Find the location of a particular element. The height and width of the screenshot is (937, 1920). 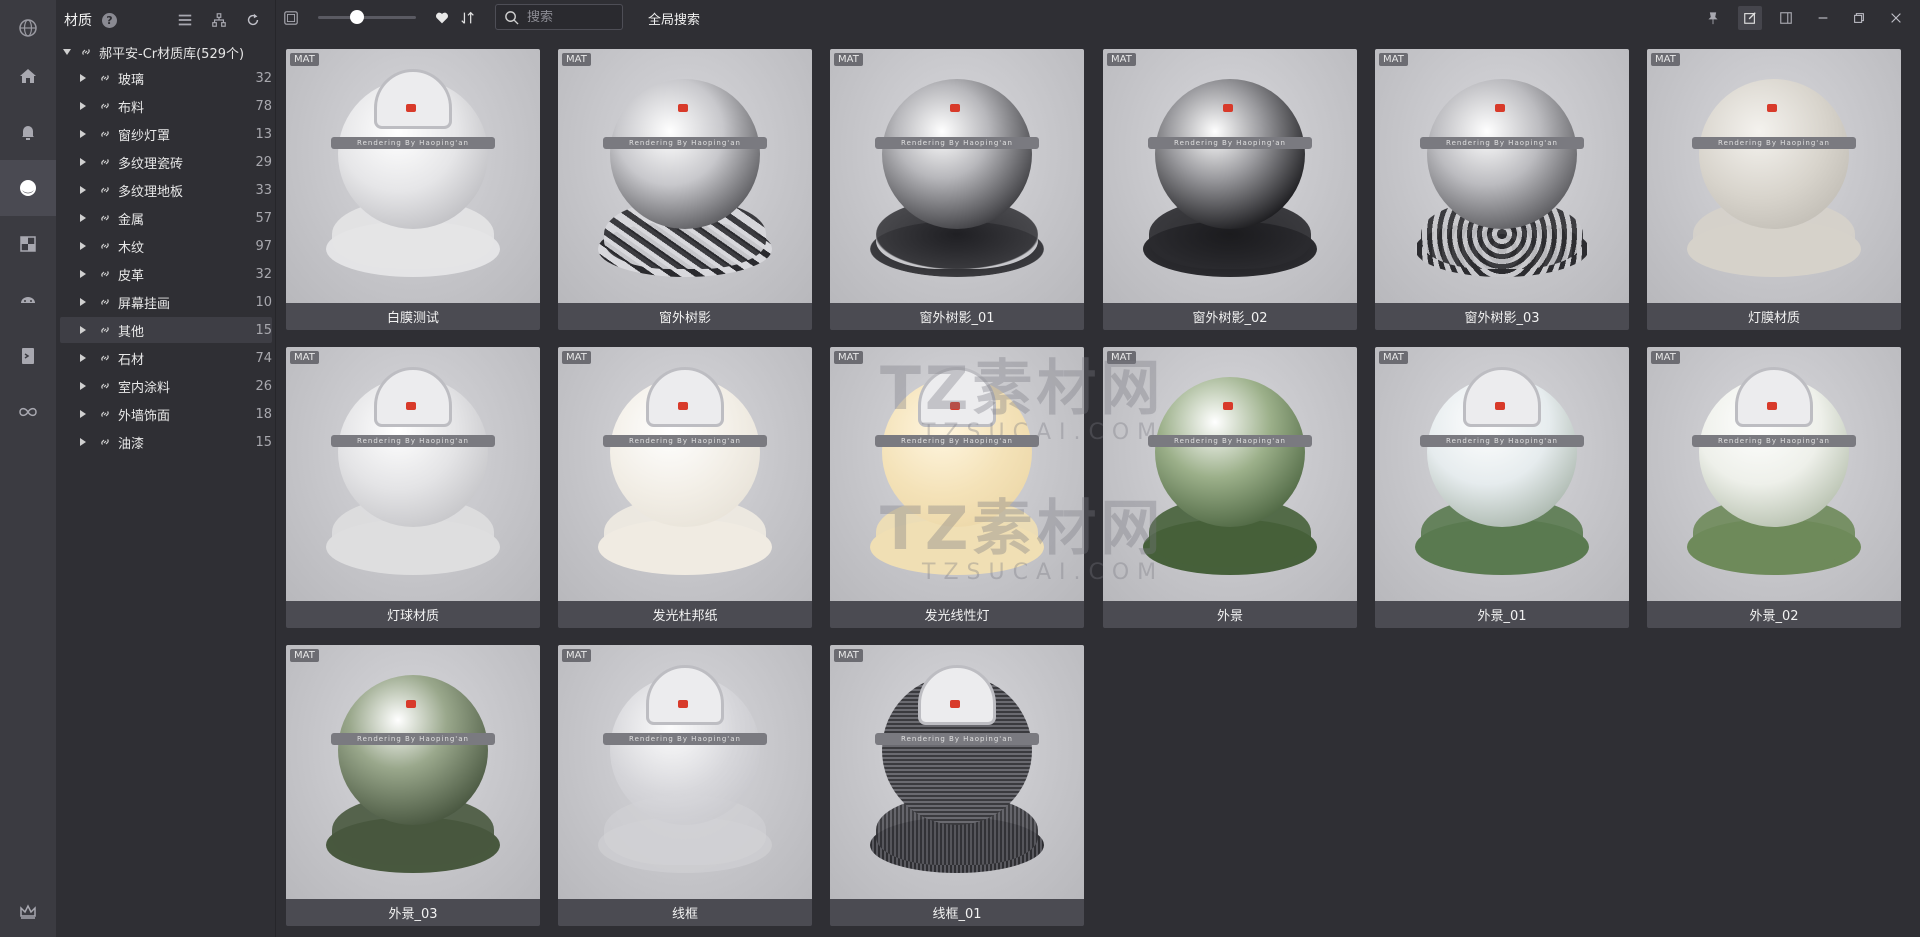

preview-sphere is located at coordinates (1502, 154).